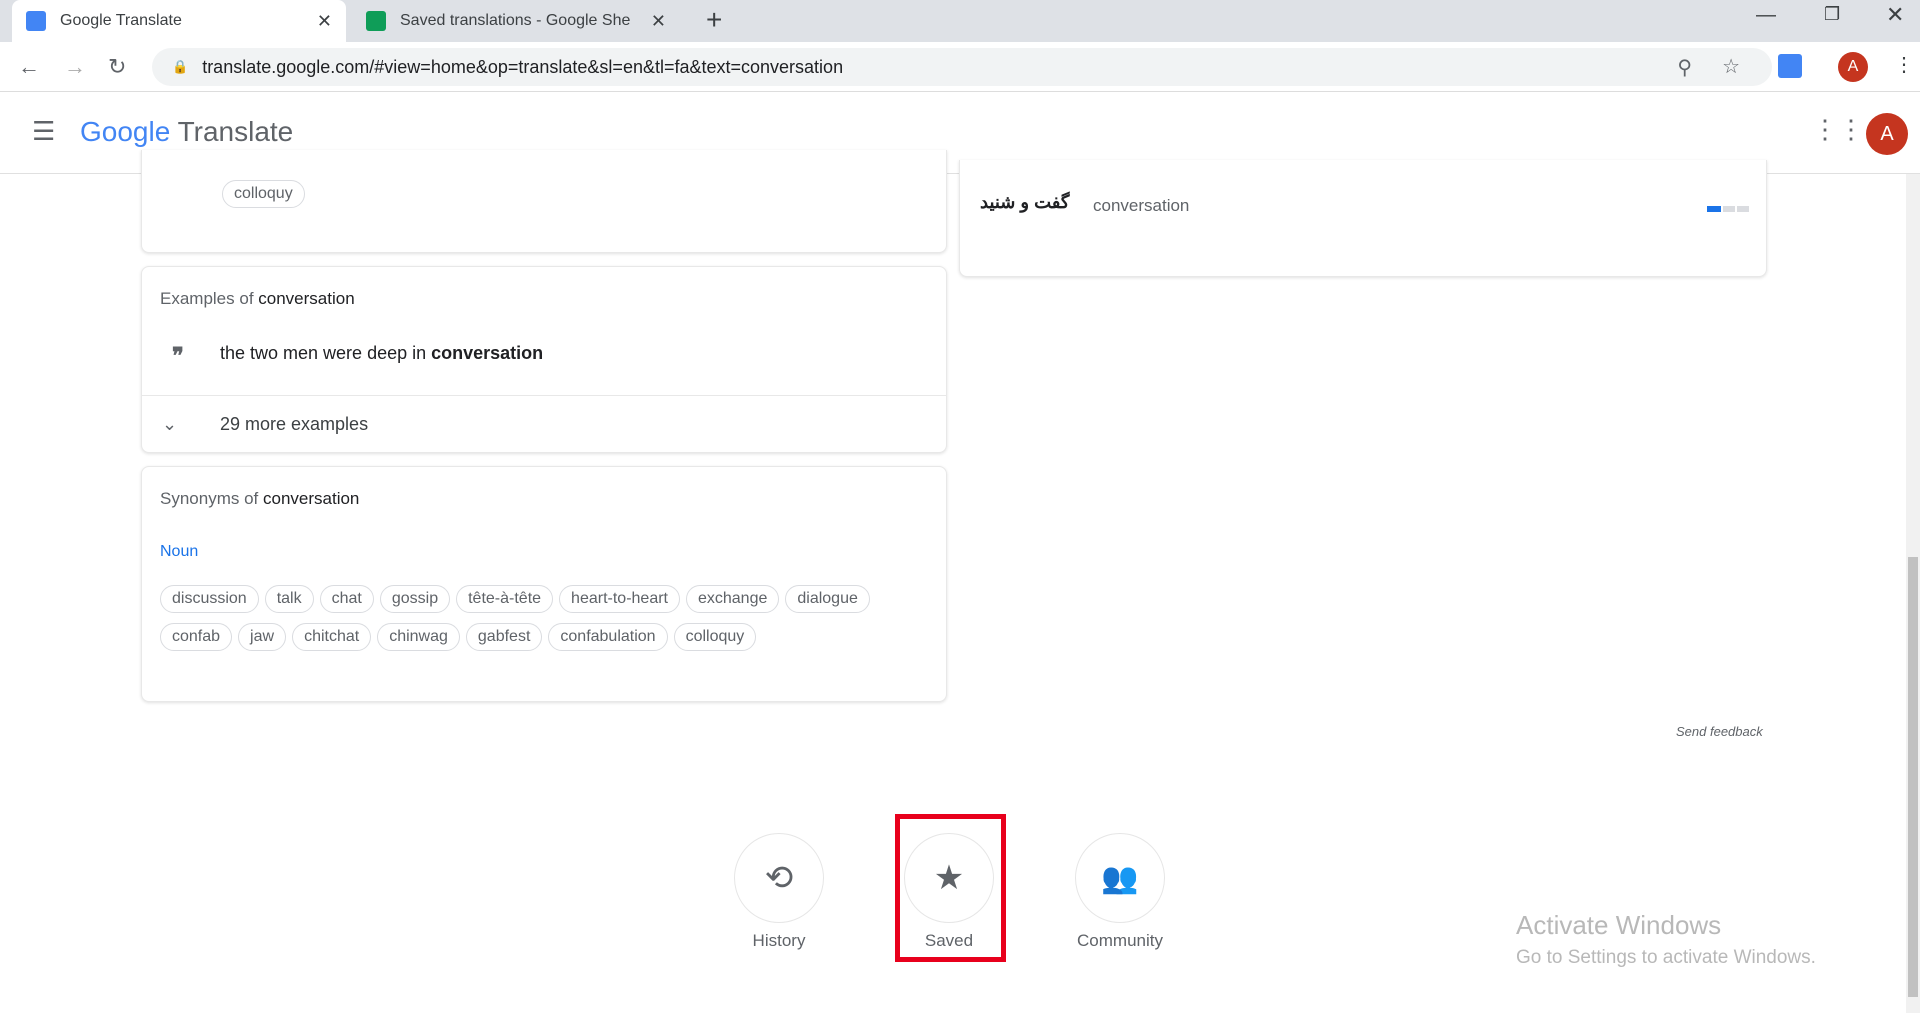 The image size is (1920, 1013). I want to click on translation-source: conversation, so click(1141, 205).